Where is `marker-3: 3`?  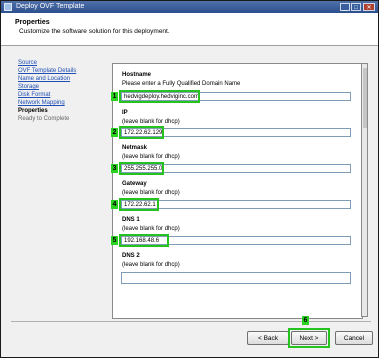 marker-3: 3 is located at coordinates (114, 168).